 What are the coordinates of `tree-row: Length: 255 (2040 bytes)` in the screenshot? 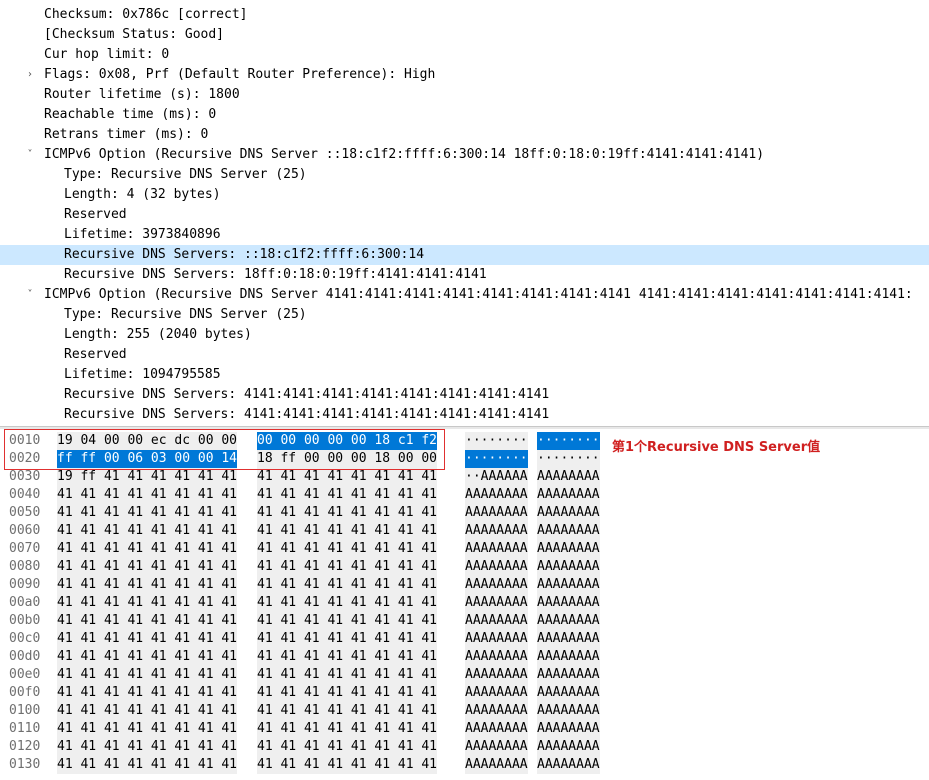 It's located at (464, 335).